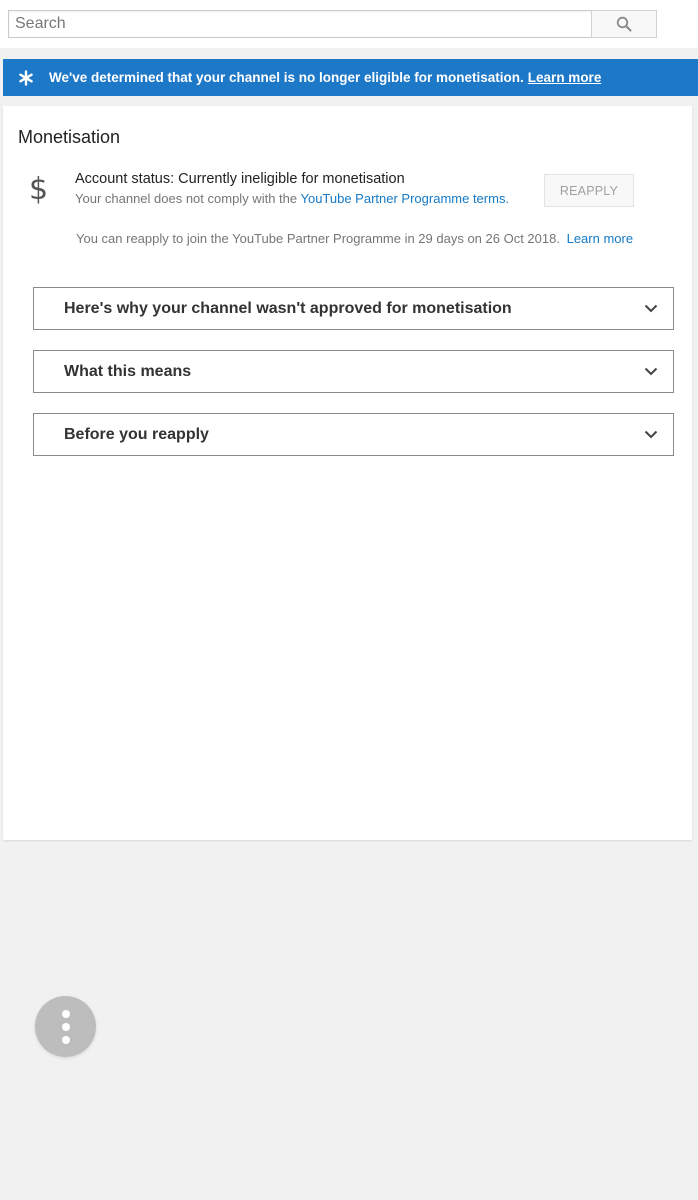  I want to click on search-icon, so click(624, 24).